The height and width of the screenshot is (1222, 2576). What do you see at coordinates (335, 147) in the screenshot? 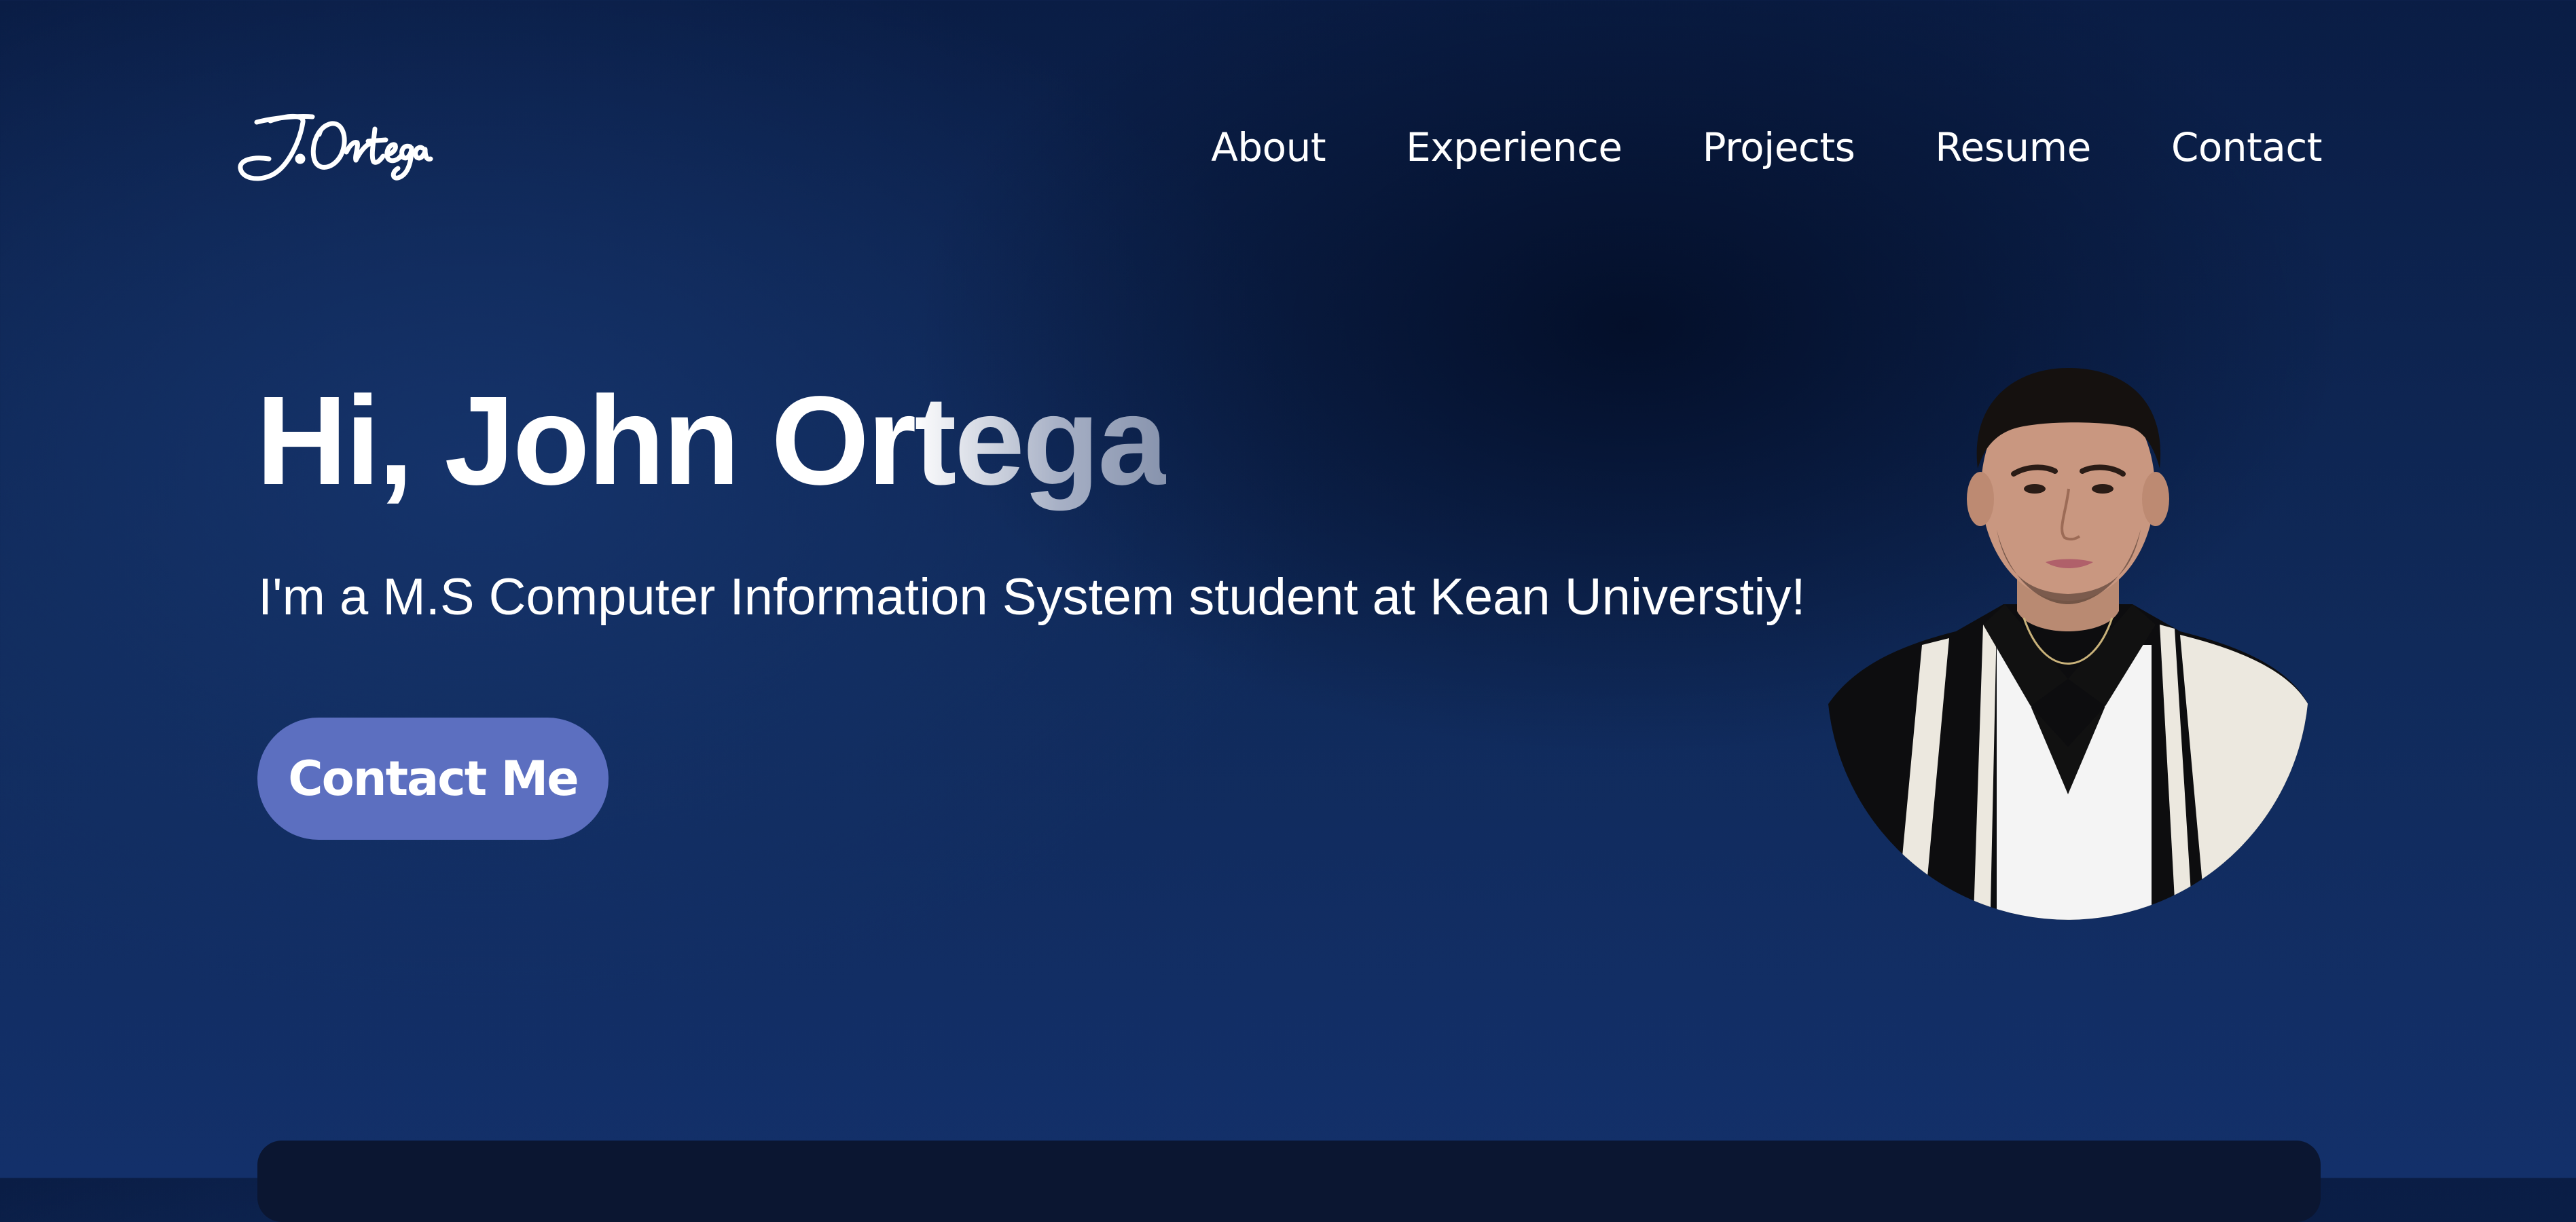
I see `signature-logo-icon` at bounding box center [335, 147].